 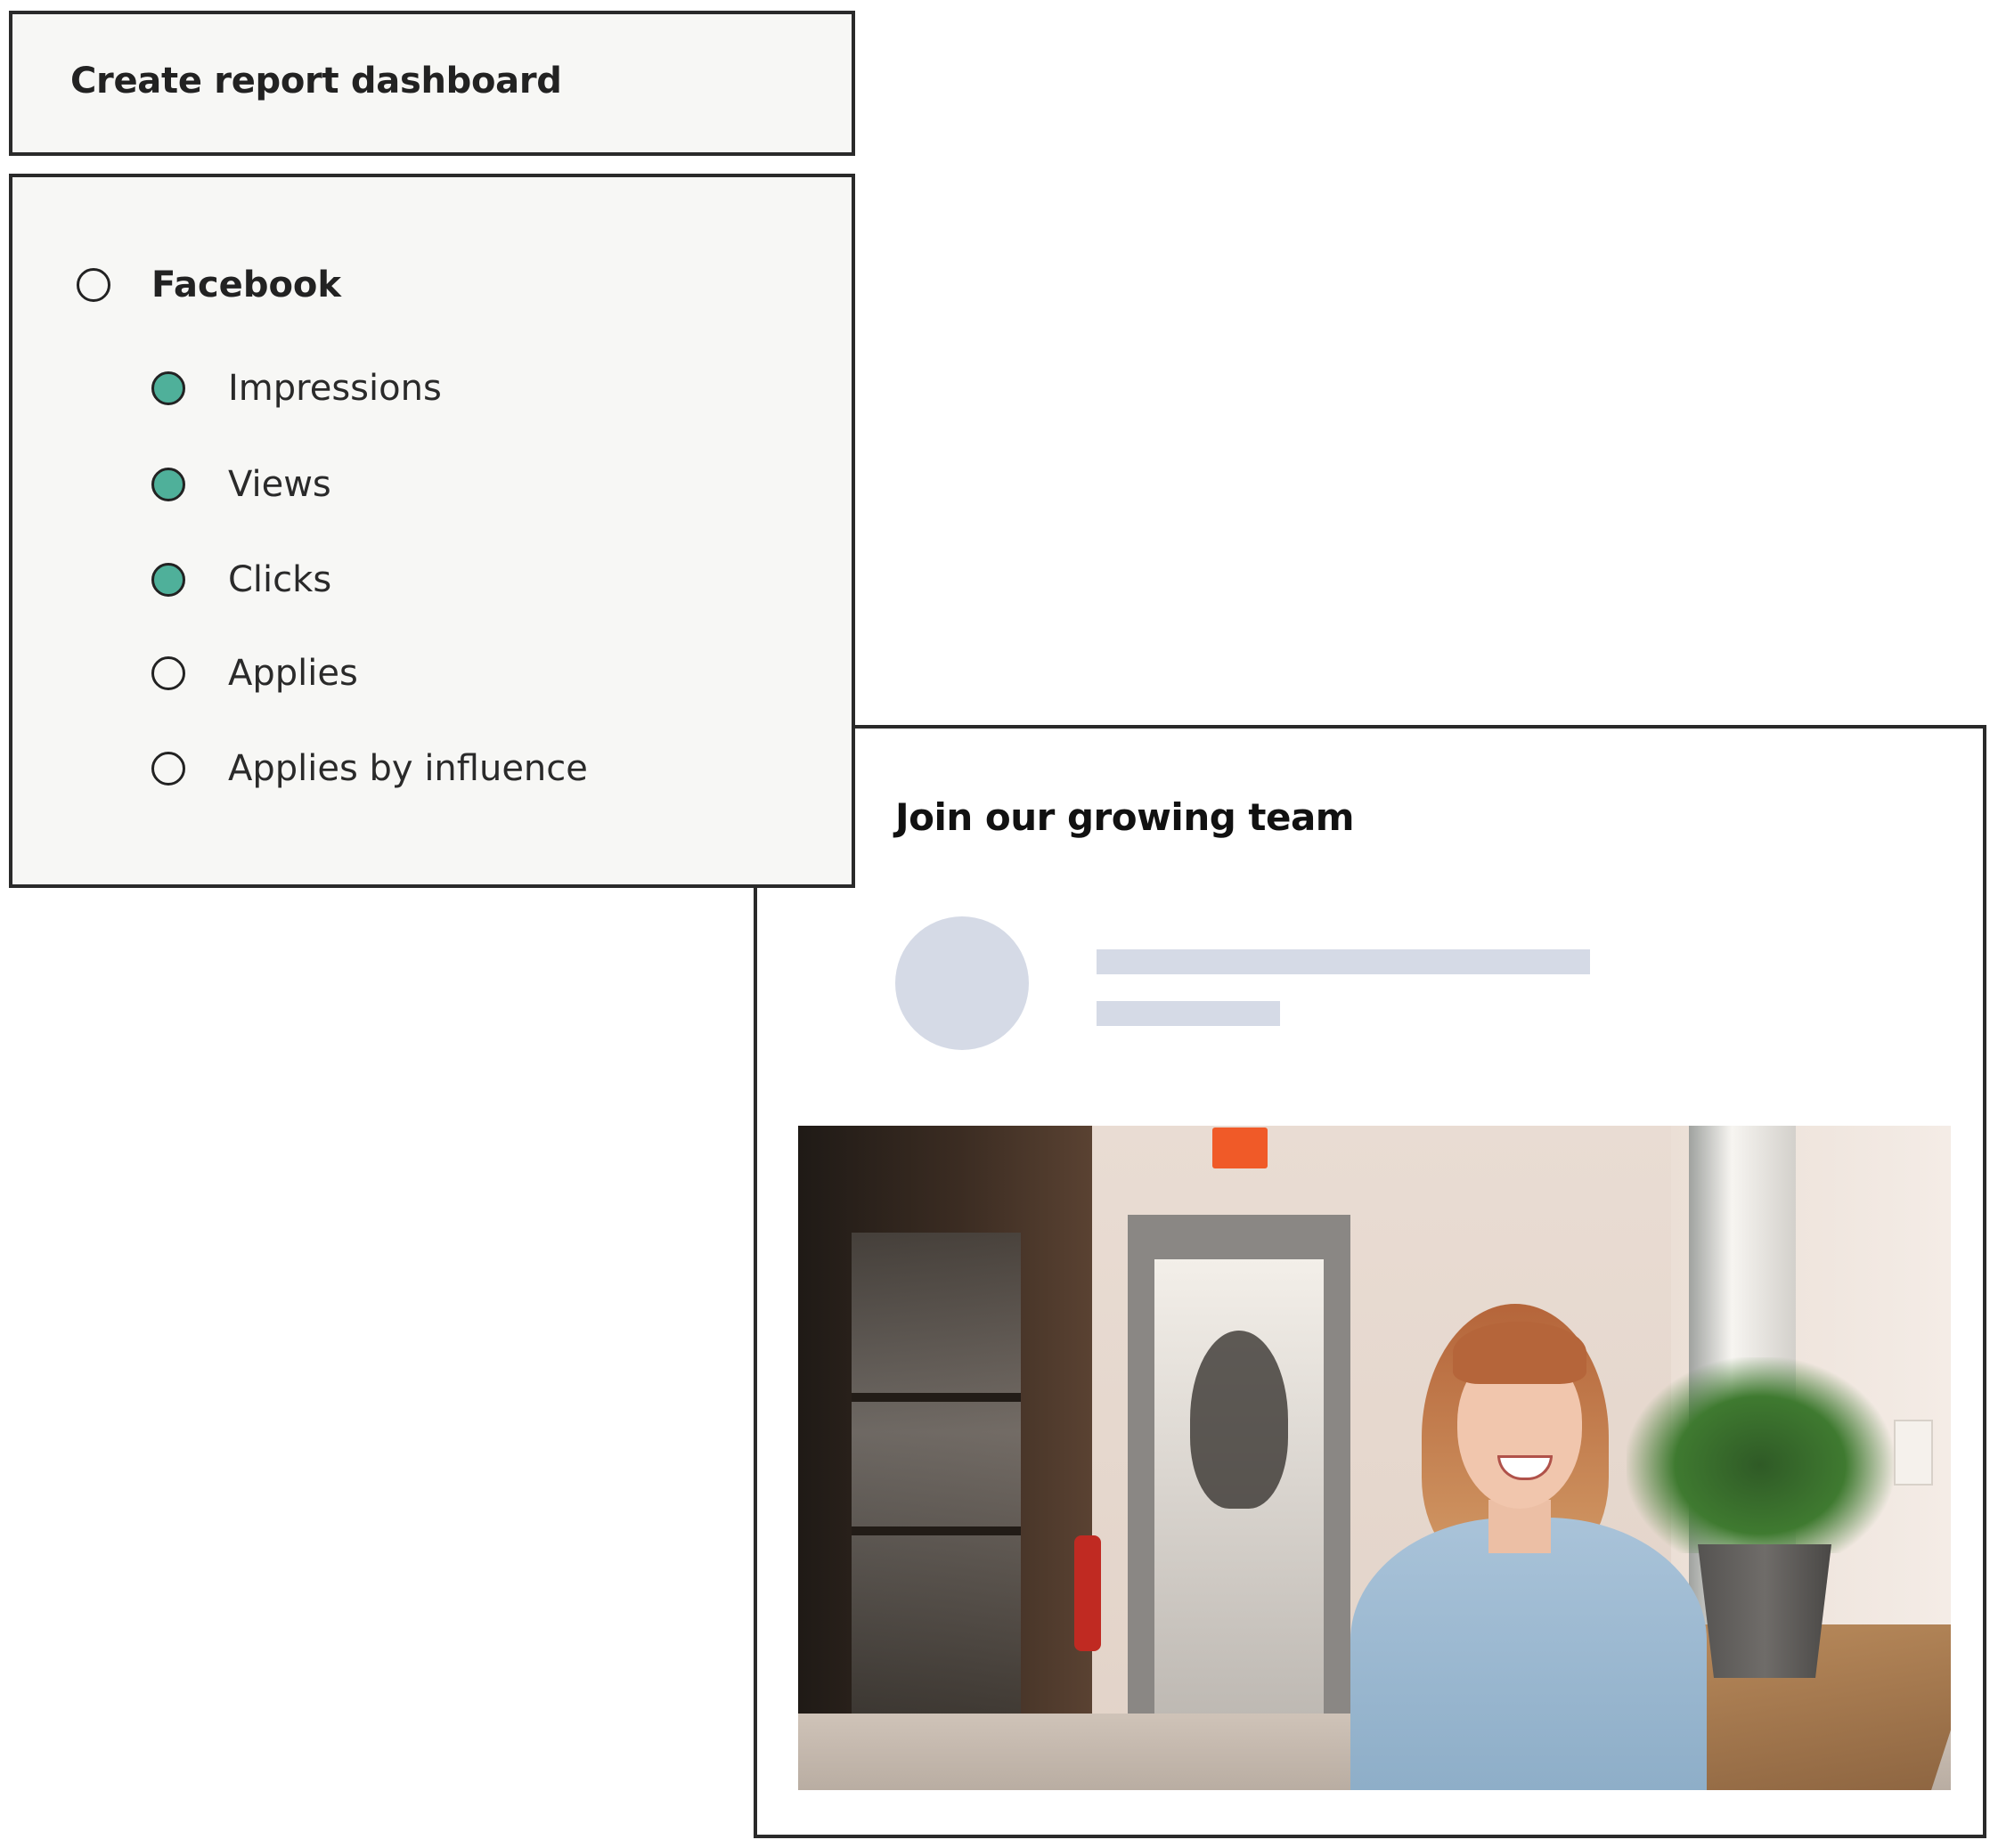 I want to click on option-label: Applies by influence, so click(x=408, y=768).